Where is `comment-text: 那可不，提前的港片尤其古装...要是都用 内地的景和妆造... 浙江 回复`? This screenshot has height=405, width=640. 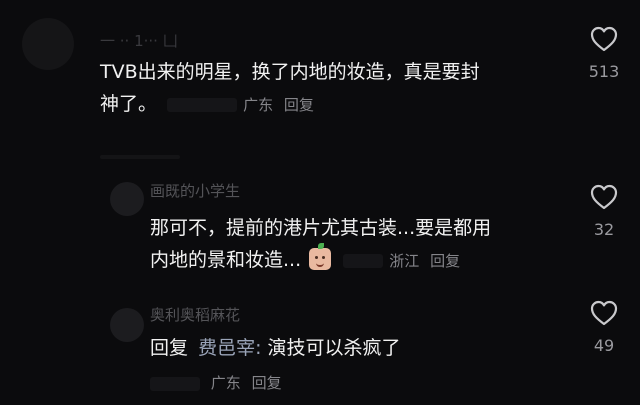
comment-text: 那可不，提前的港片尤其古装...要是都用 内地的景和妆造... 浙江 回复 is located at coordinates (360, 244).